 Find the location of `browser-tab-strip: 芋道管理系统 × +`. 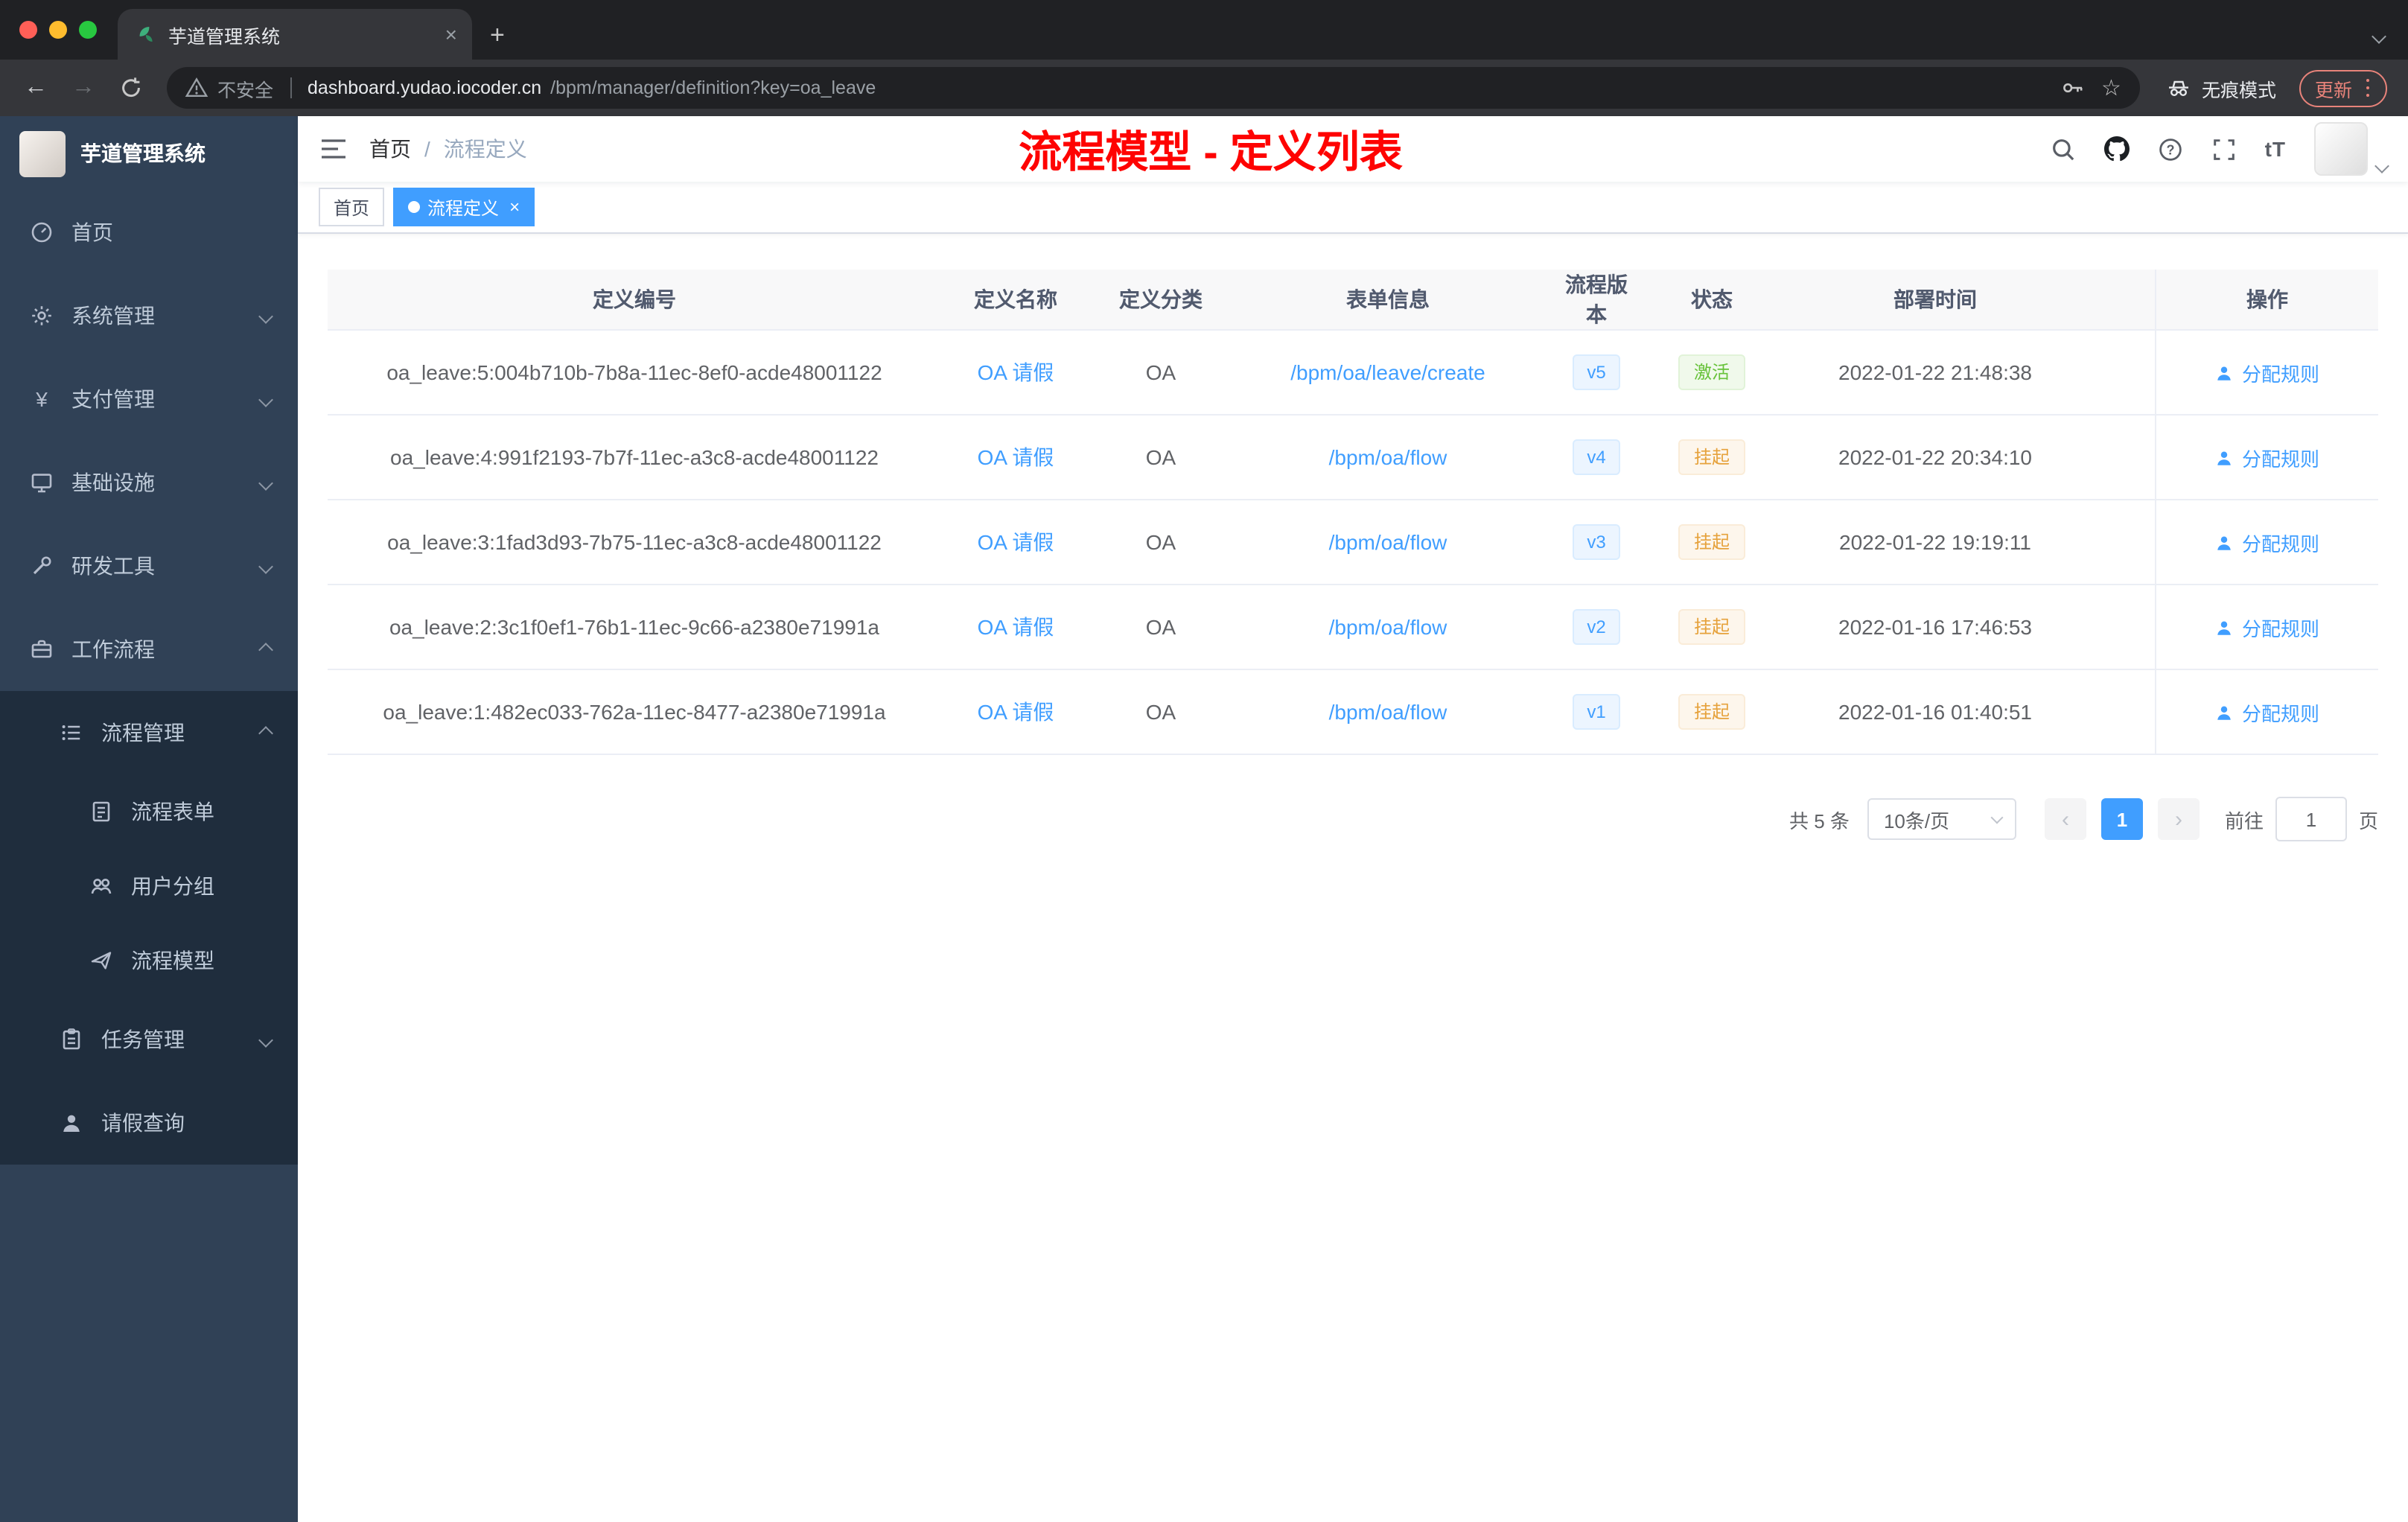

browser-tab-strip: 芋道管理系统 × + is located at coordinates (1204, 30).